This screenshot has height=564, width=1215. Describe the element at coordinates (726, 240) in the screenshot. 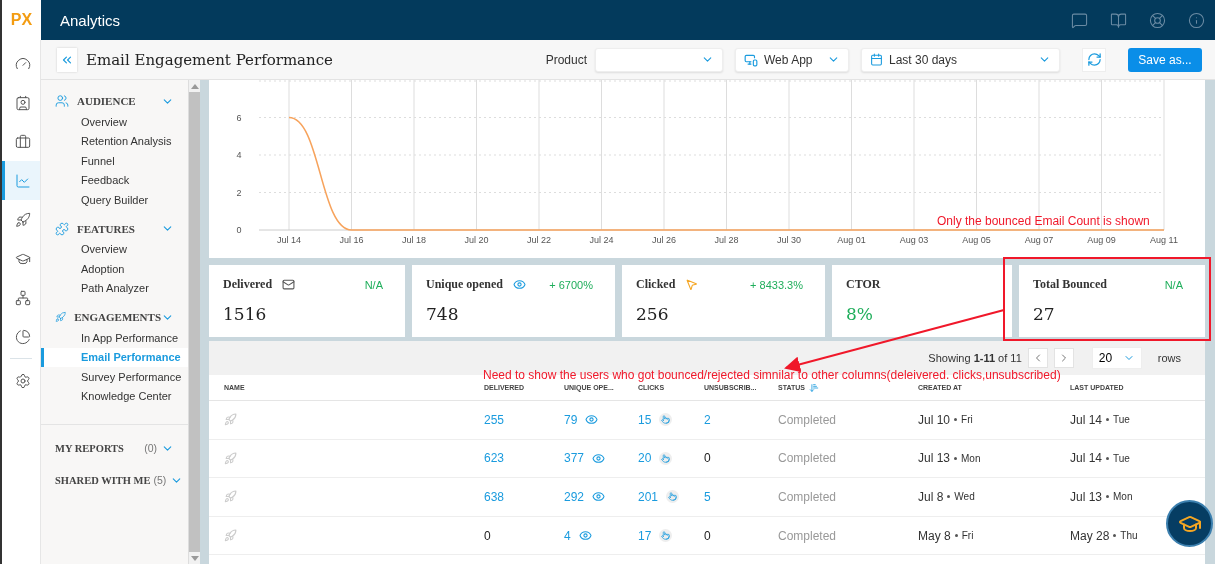

I see `axis-label: Jul 28` at that location.